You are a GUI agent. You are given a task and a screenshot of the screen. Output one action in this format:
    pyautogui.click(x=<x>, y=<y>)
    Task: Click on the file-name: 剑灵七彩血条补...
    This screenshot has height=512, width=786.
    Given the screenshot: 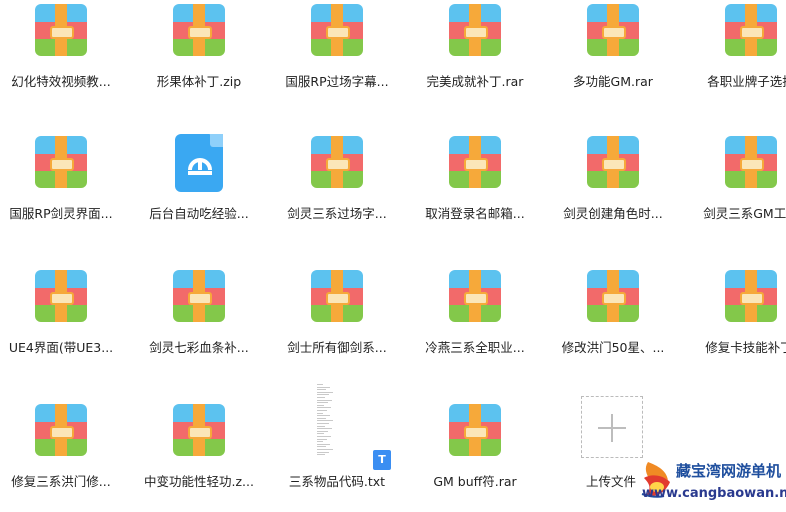 What is the action you would take?
    pyautogui.click(x=199, y=348)
    